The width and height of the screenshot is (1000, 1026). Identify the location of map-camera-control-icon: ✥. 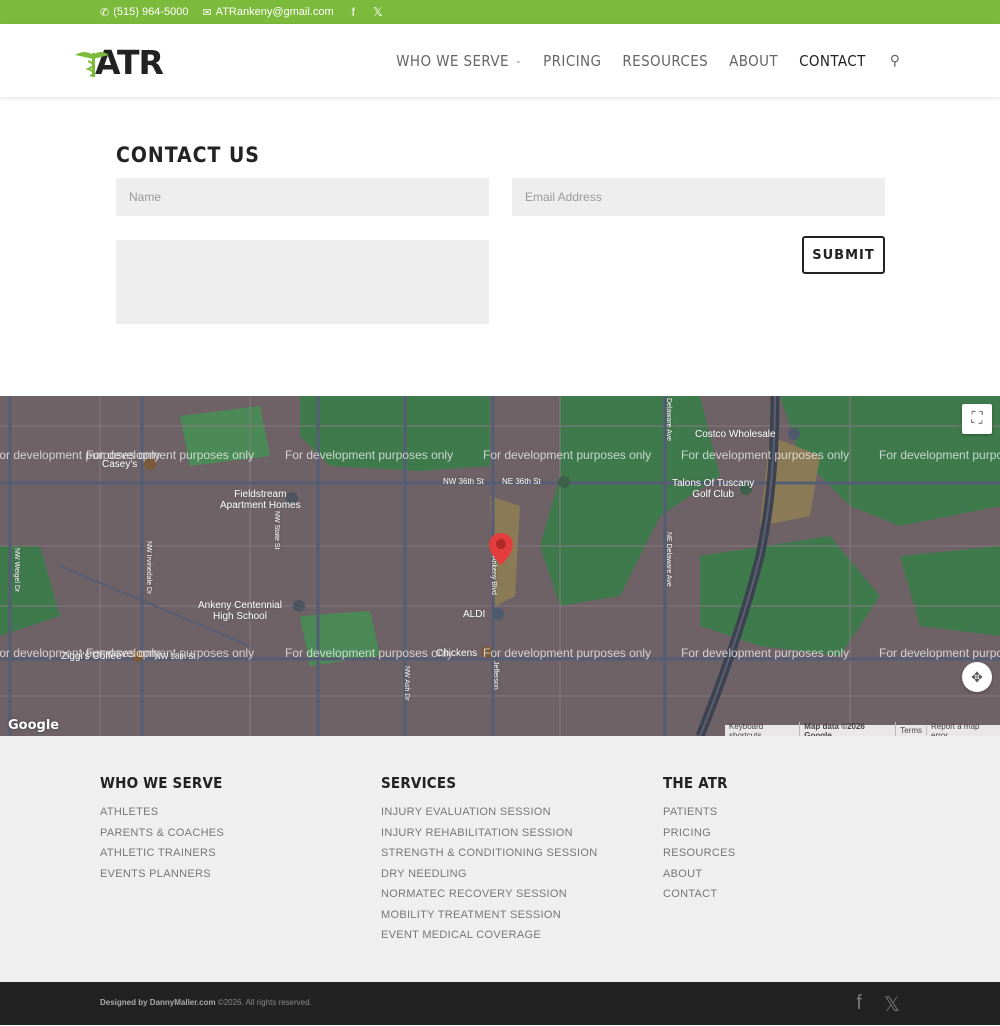
(977, 677).